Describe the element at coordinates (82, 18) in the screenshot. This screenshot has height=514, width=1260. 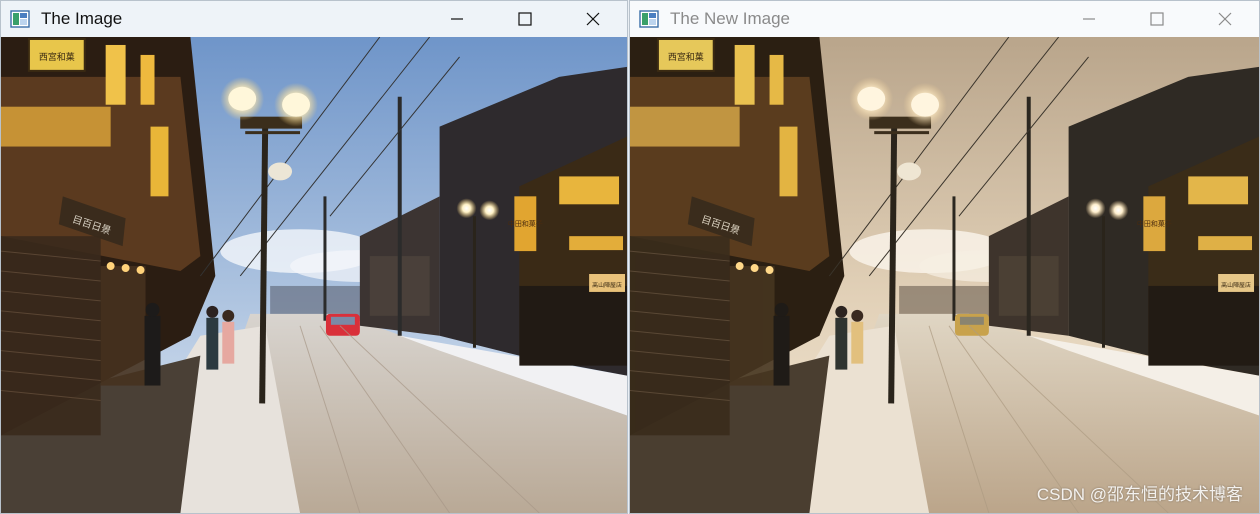
I see `window-title: The Image` at that location.